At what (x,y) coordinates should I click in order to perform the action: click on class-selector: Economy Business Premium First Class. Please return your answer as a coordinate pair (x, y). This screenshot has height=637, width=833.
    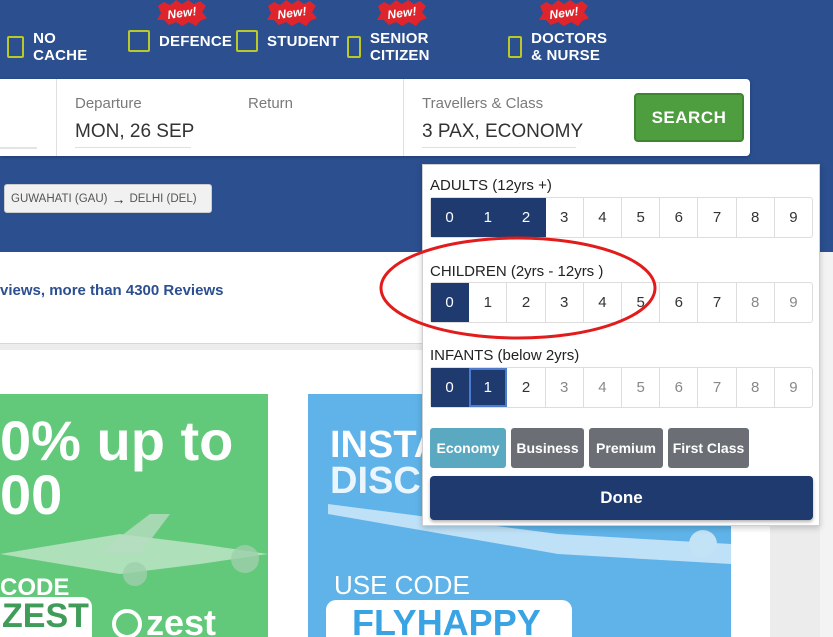
    Looking at the image, I should click on (592, 448).